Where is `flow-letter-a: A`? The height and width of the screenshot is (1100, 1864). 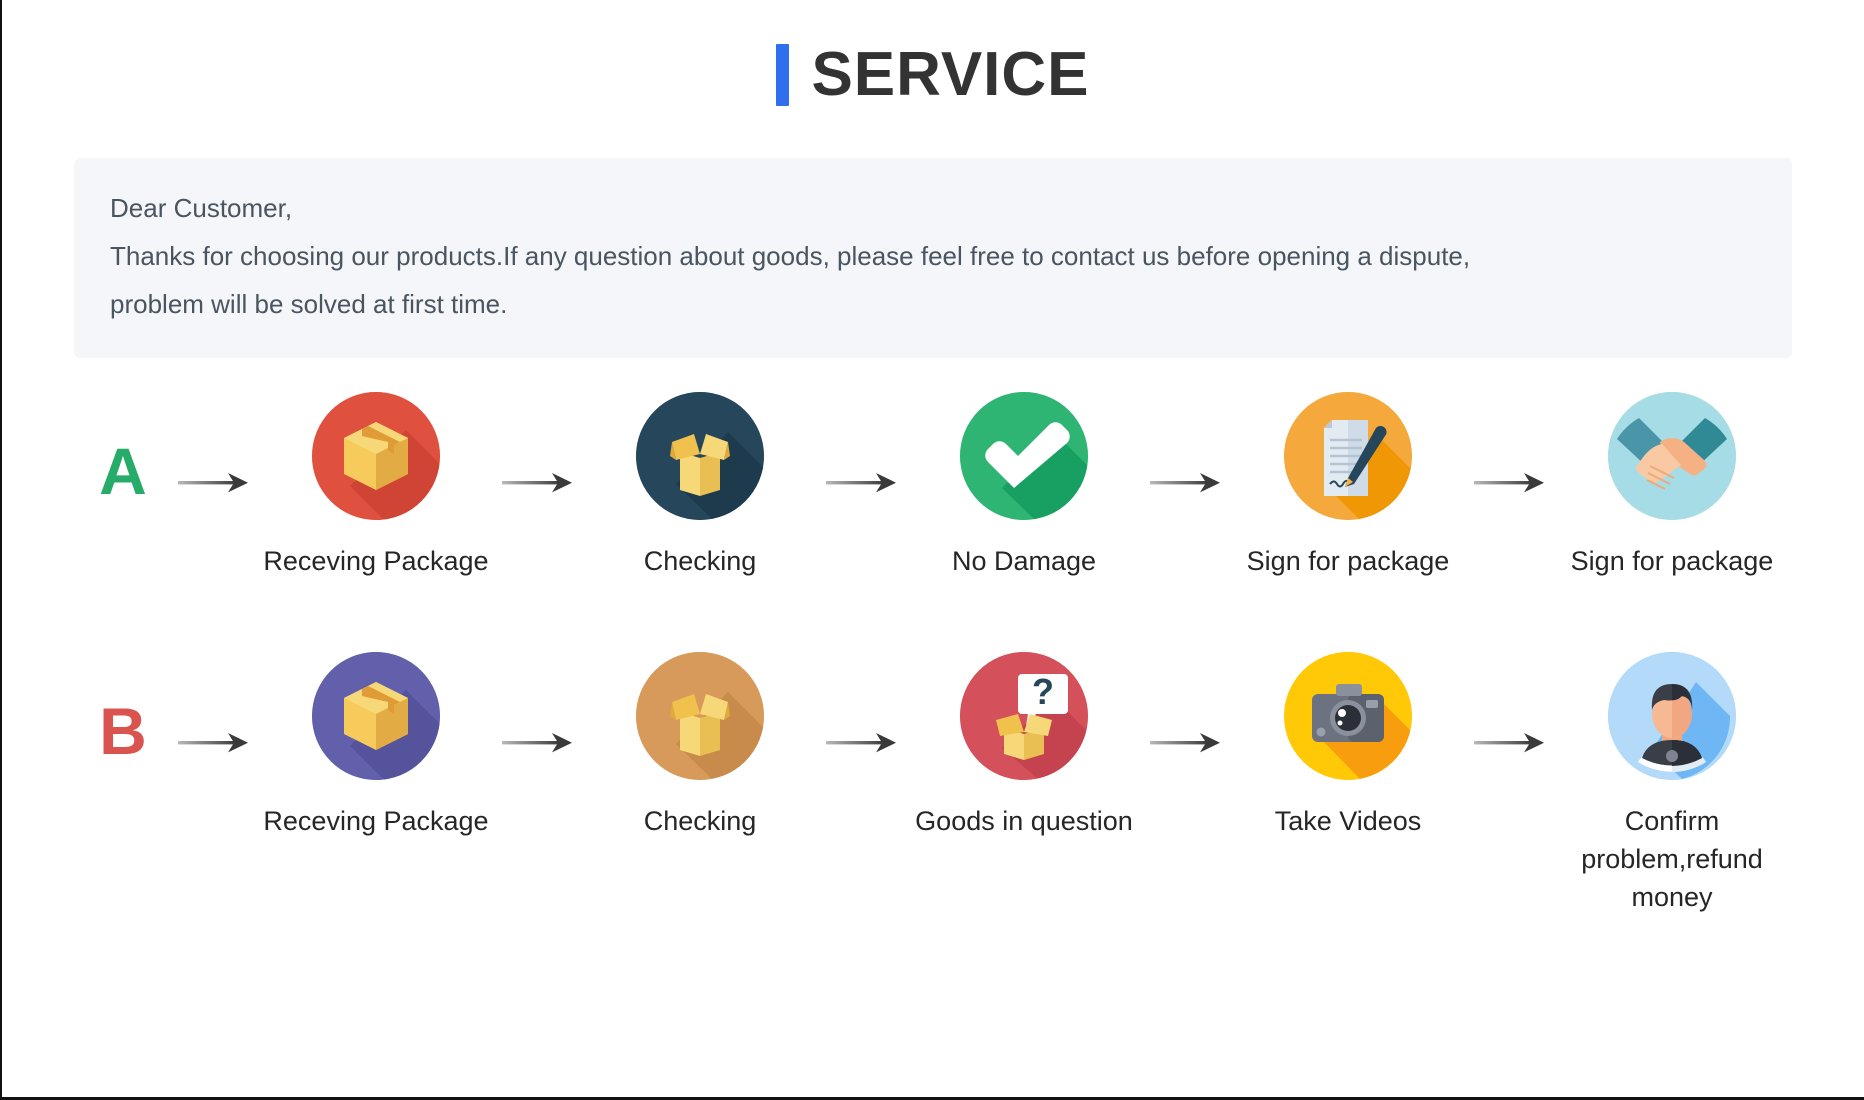
flow-letter-a: A is located at coordinates (123, 471).